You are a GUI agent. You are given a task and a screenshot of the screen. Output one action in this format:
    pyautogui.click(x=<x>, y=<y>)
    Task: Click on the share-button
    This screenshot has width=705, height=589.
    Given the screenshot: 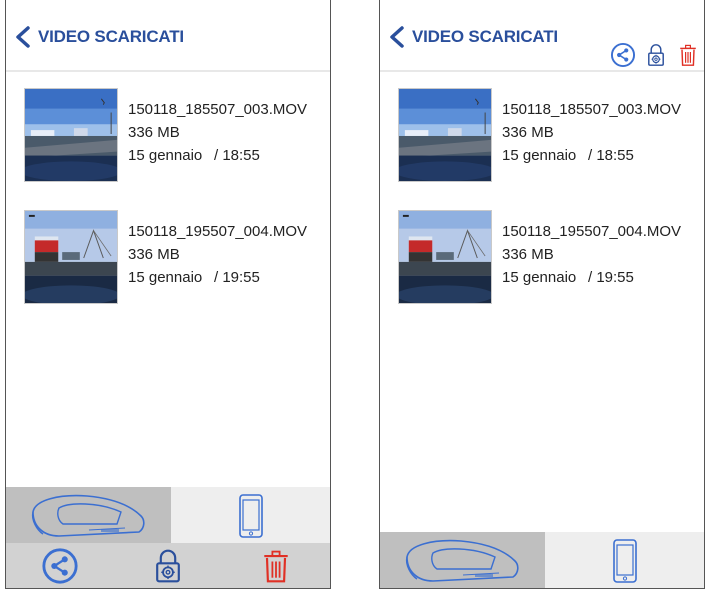 What is the action you would take?
    pyautogui.click(x=60, y=566)
    